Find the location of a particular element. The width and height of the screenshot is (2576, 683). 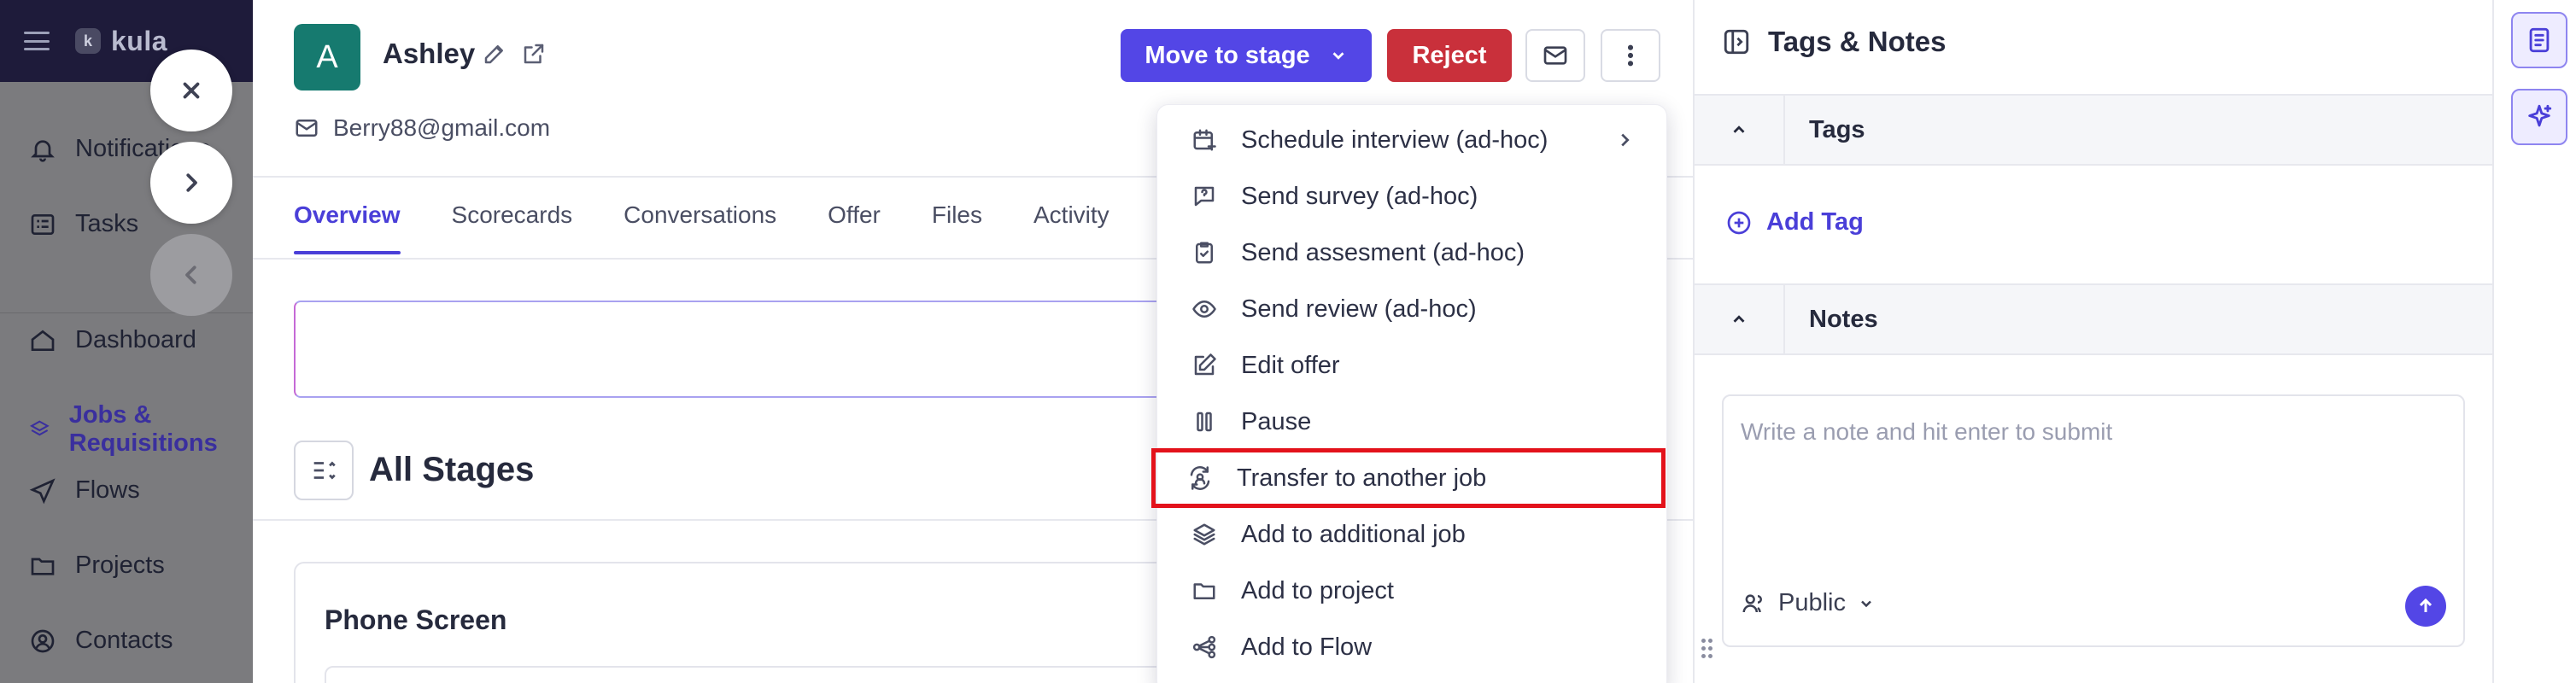

move-to-stage-label: Move to stage is located at coordinates (1227, 55).